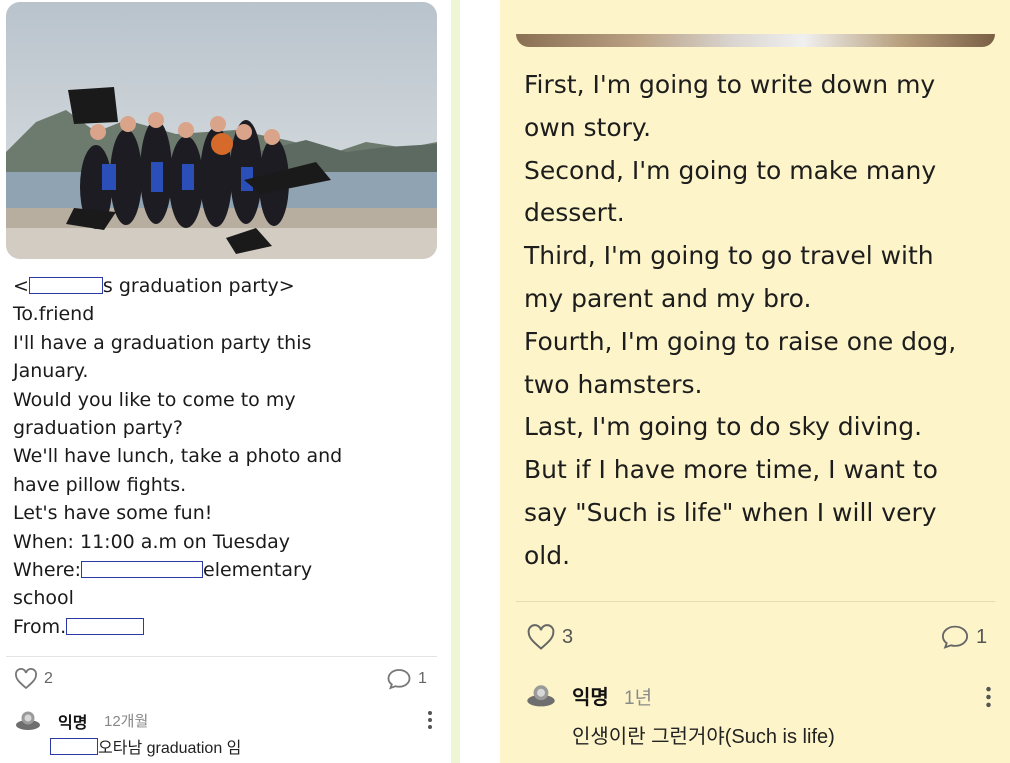 The height and width of the screenshot is (763, 1010). What do you see at coordinates (613, 384) in the screenshot?
I see `post-line: two hamsters.` at bounding box center [613, 384].